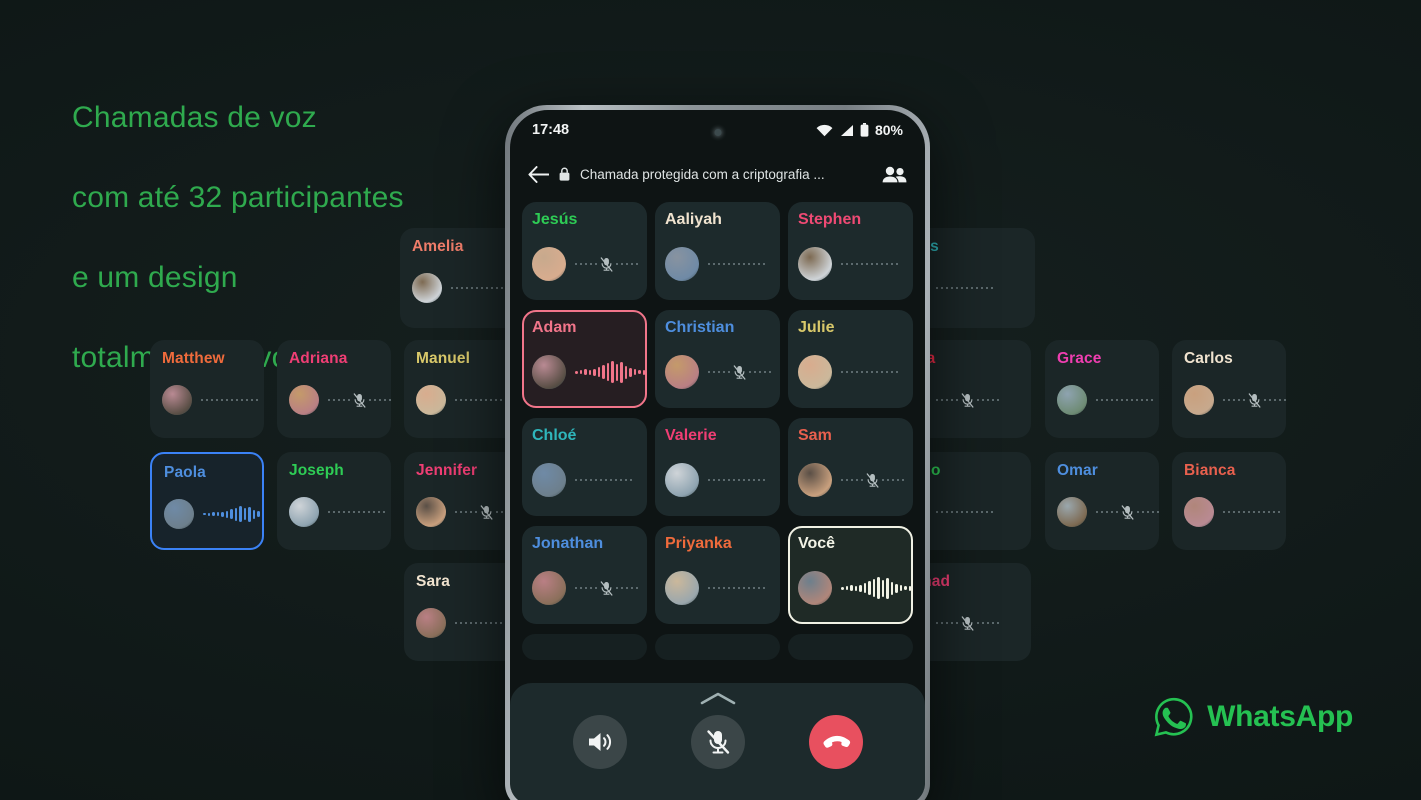 This screenshot has height=800, width=1421. Describe the element at coordinates (584, 575) in the screenshot. I see `participant-tile: Jonathan` at that location.